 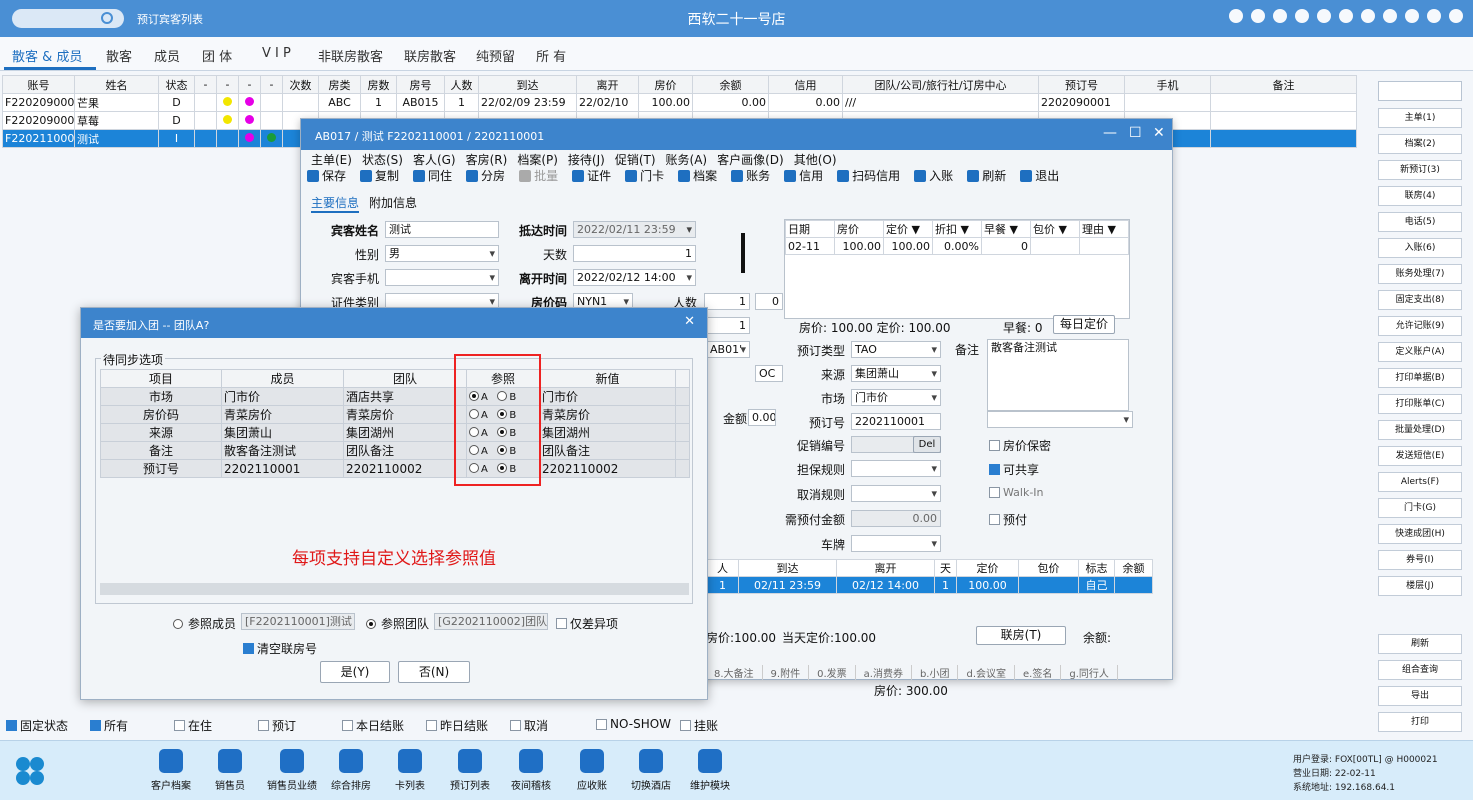 I want to click on refresh-tool-button: 刷新, so click(x=986, y=175).